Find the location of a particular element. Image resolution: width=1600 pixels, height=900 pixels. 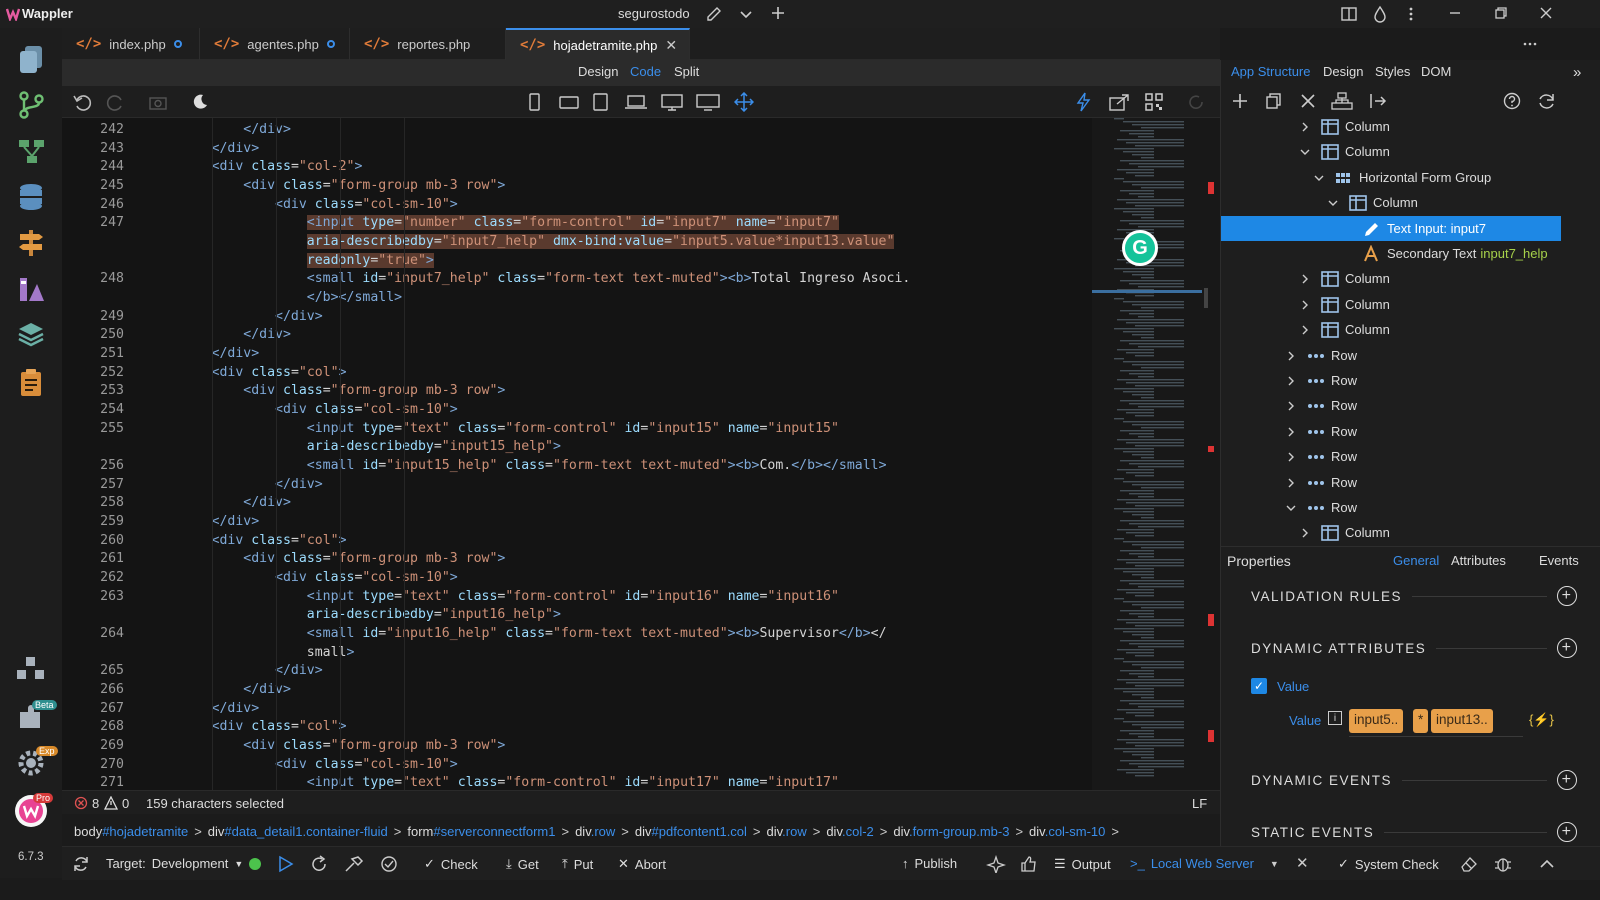

line-ending: LF is located at coordinates (1199, 803).